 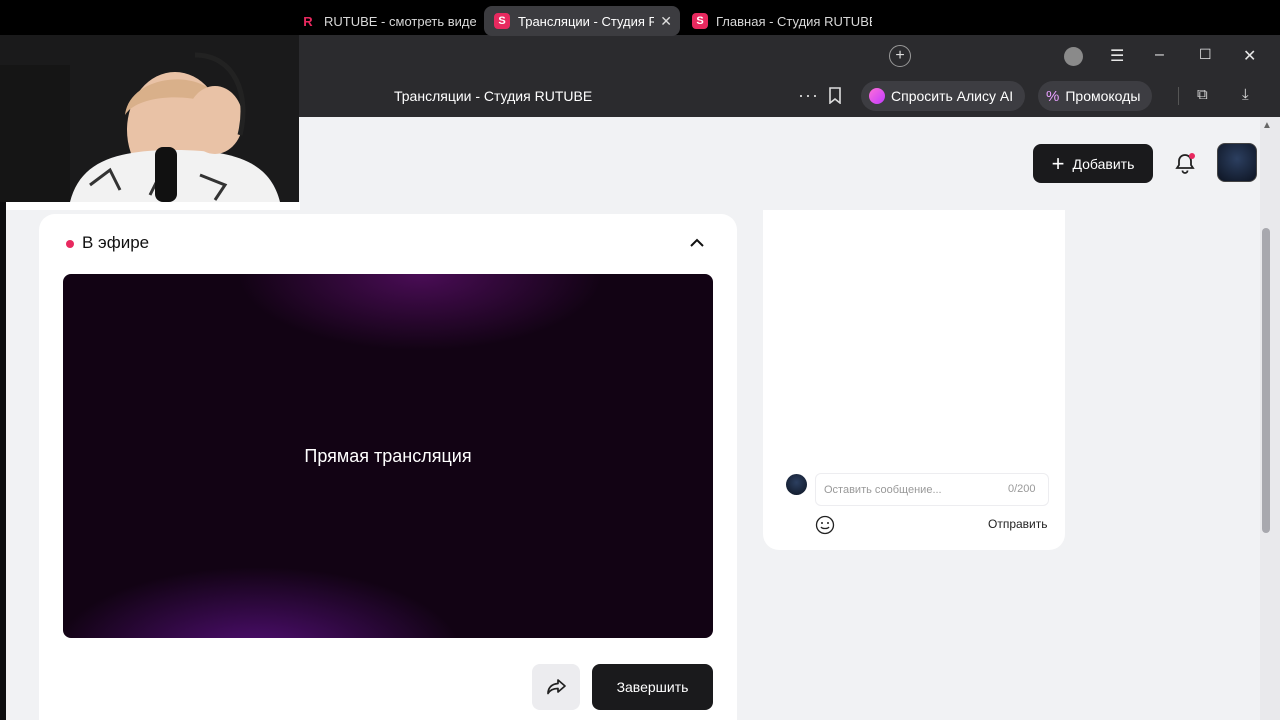 I want to click on tab-title: Трансляции - Студия RUTUBE, so click(x=586, y=21).